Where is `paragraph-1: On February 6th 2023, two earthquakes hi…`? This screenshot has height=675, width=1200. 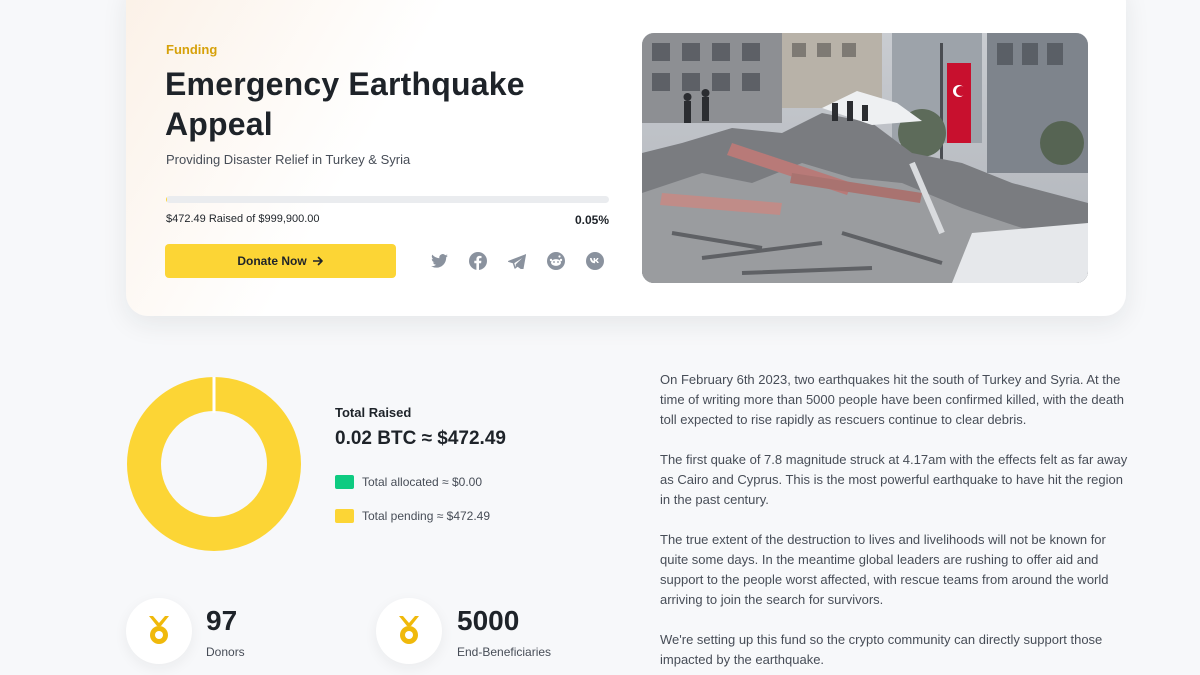 paragraph-1: On February 6th 2023, two earthquakes hi… is located at coordinates (892, 399).